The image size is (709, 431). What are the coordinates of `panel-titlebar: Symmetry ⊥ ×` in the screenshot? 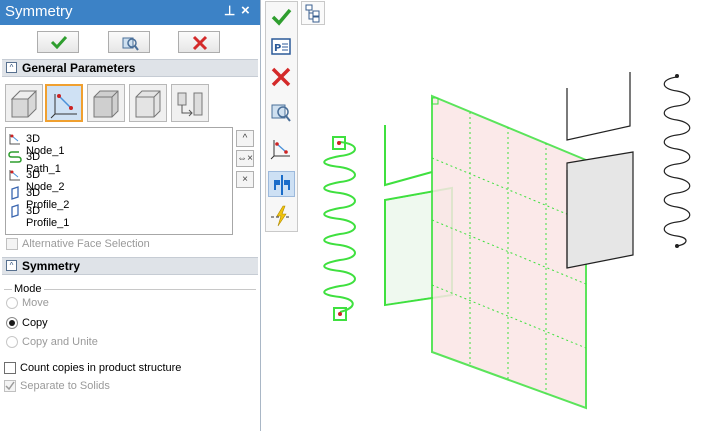 It's located at (130, 12).